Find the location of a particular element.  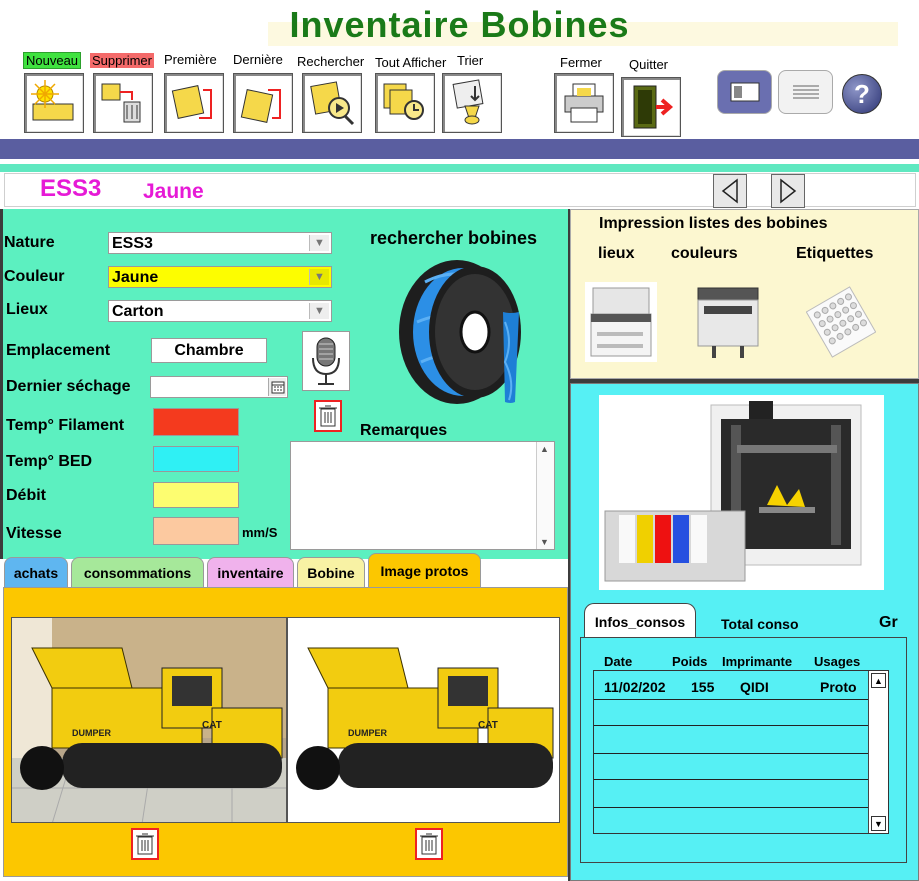

delete-proto-image-2-button is located at coordinates (429, 844).